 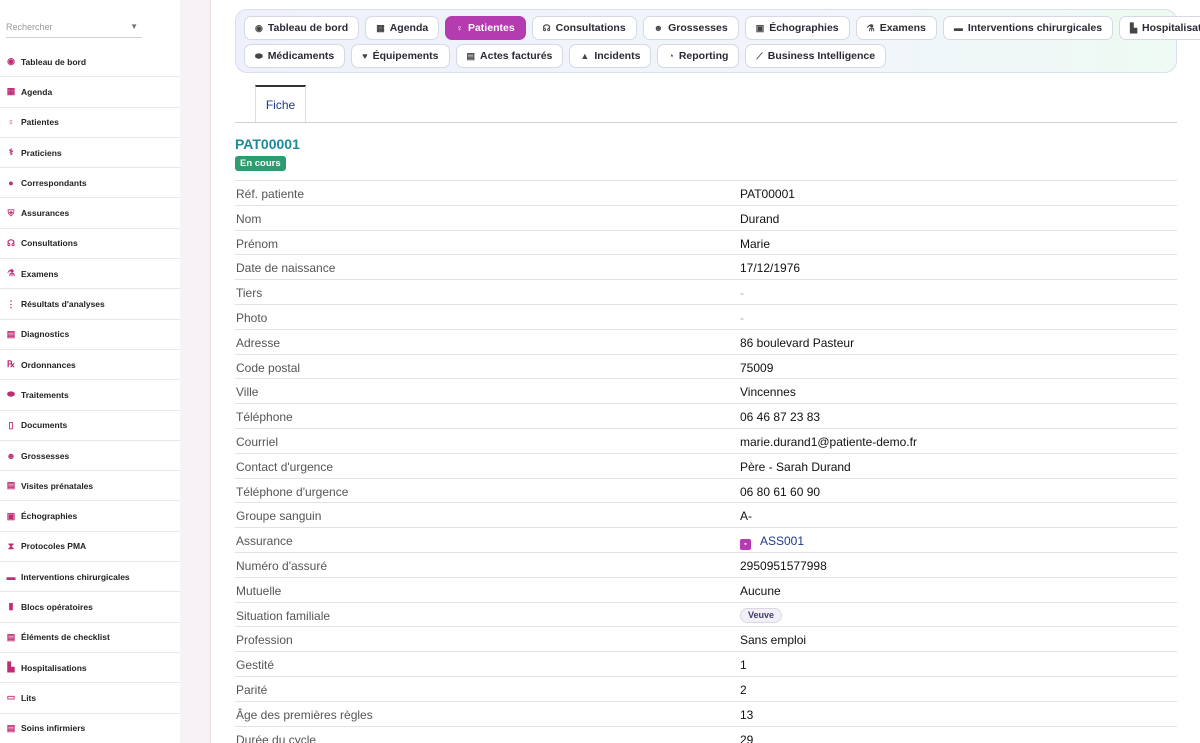 I want to click on detail-row-situation-familiale: Situation familiale Veuve, so click(x=706, y=615).